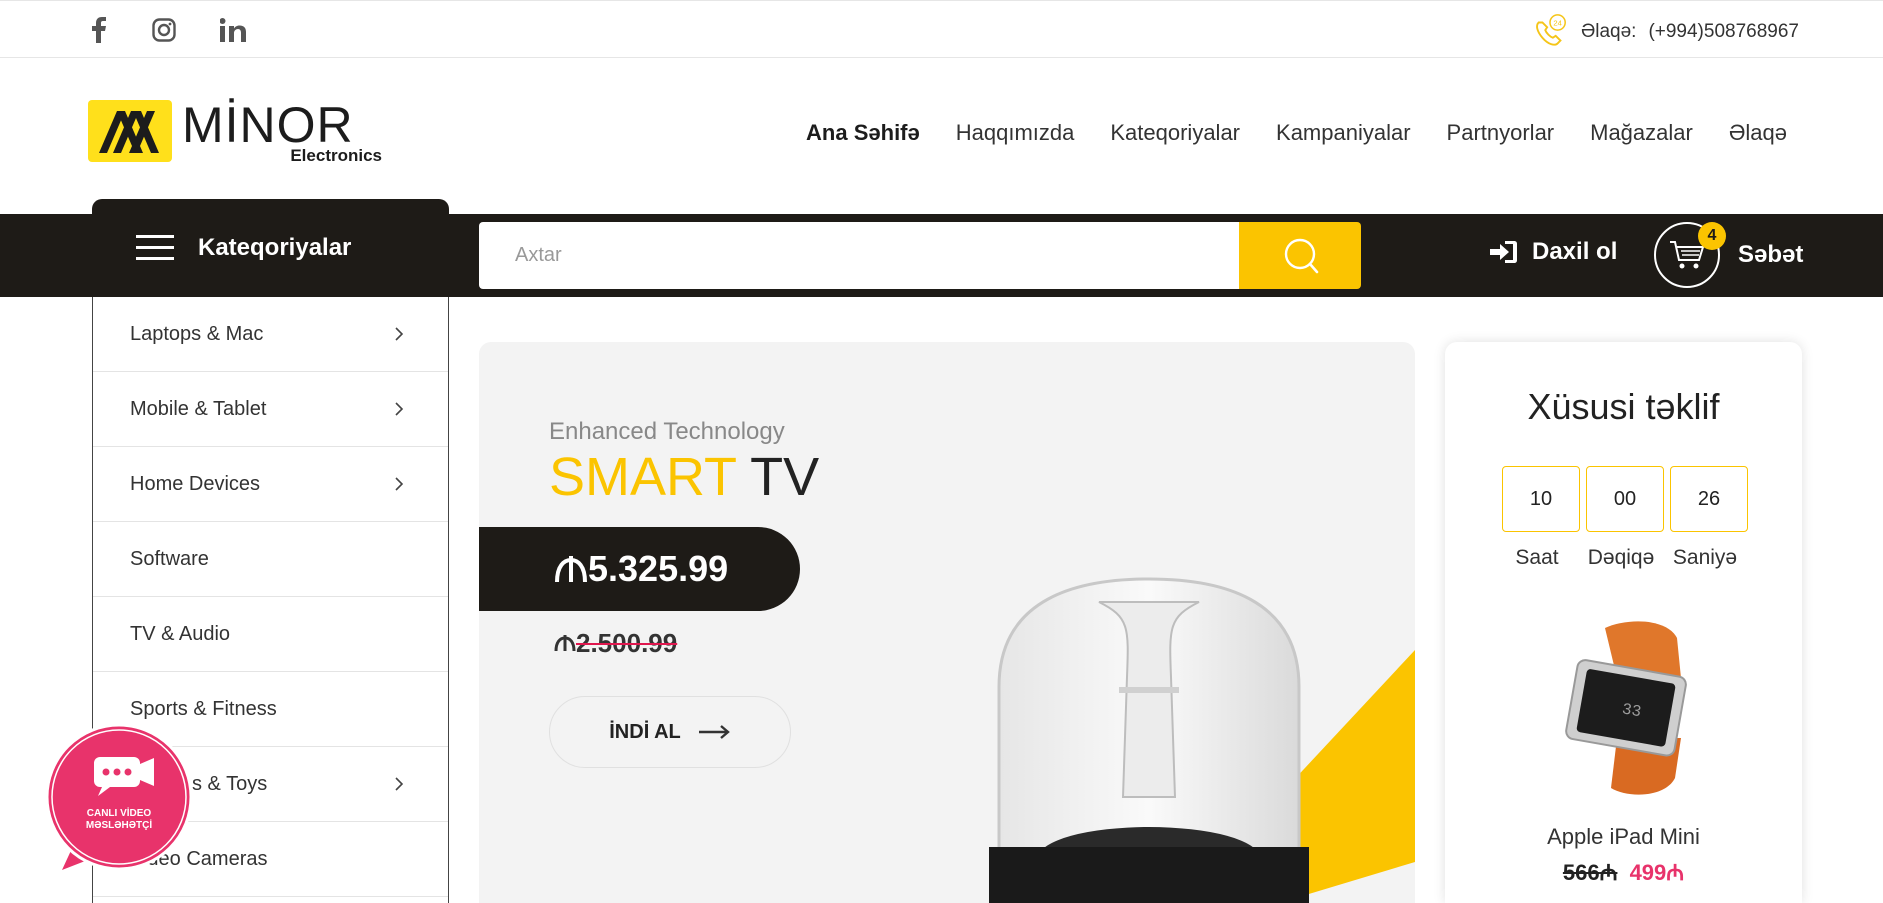 The height and width of the screenshot is (903, 1883). What do you see at coordinates (130, 131) in the screenshot?
I see `logo-mark-icon` at bounding box center [130, 131].